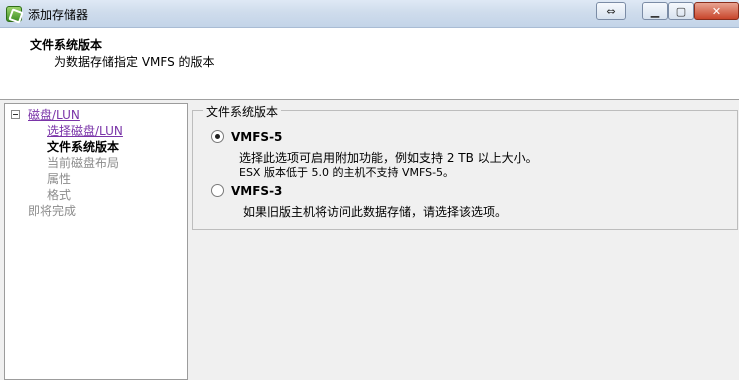 The height and width of the screenshot is (380, 739). Describe the element at coordinates (83, 163) in the screenshot. I see `nav-item-current-disk-layout: 当前磁盘布局` at that location.